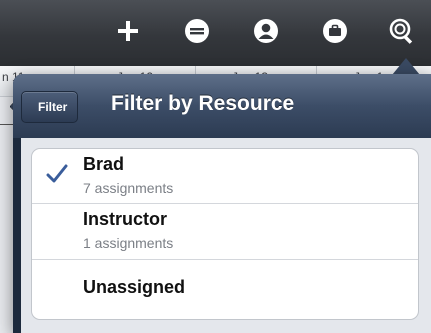  I want to click on list-item-brad: Brad 7 assignments, so click(225, 176).